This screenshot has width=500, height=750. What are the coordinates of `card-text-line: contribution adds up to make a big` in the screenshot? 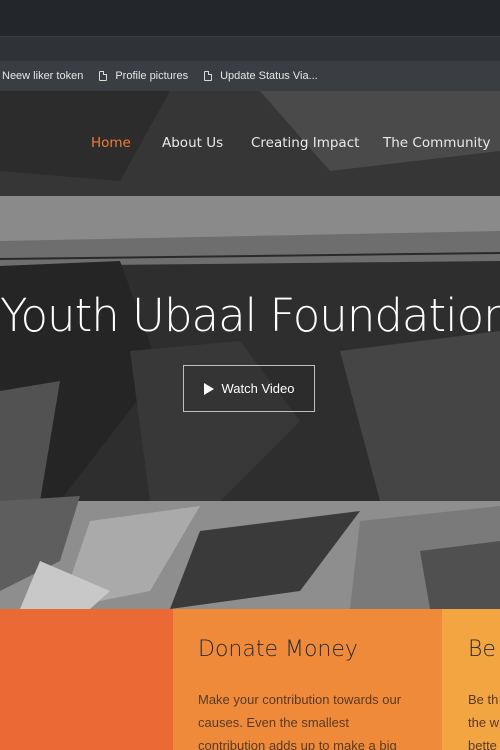 It's located at (297, 744).